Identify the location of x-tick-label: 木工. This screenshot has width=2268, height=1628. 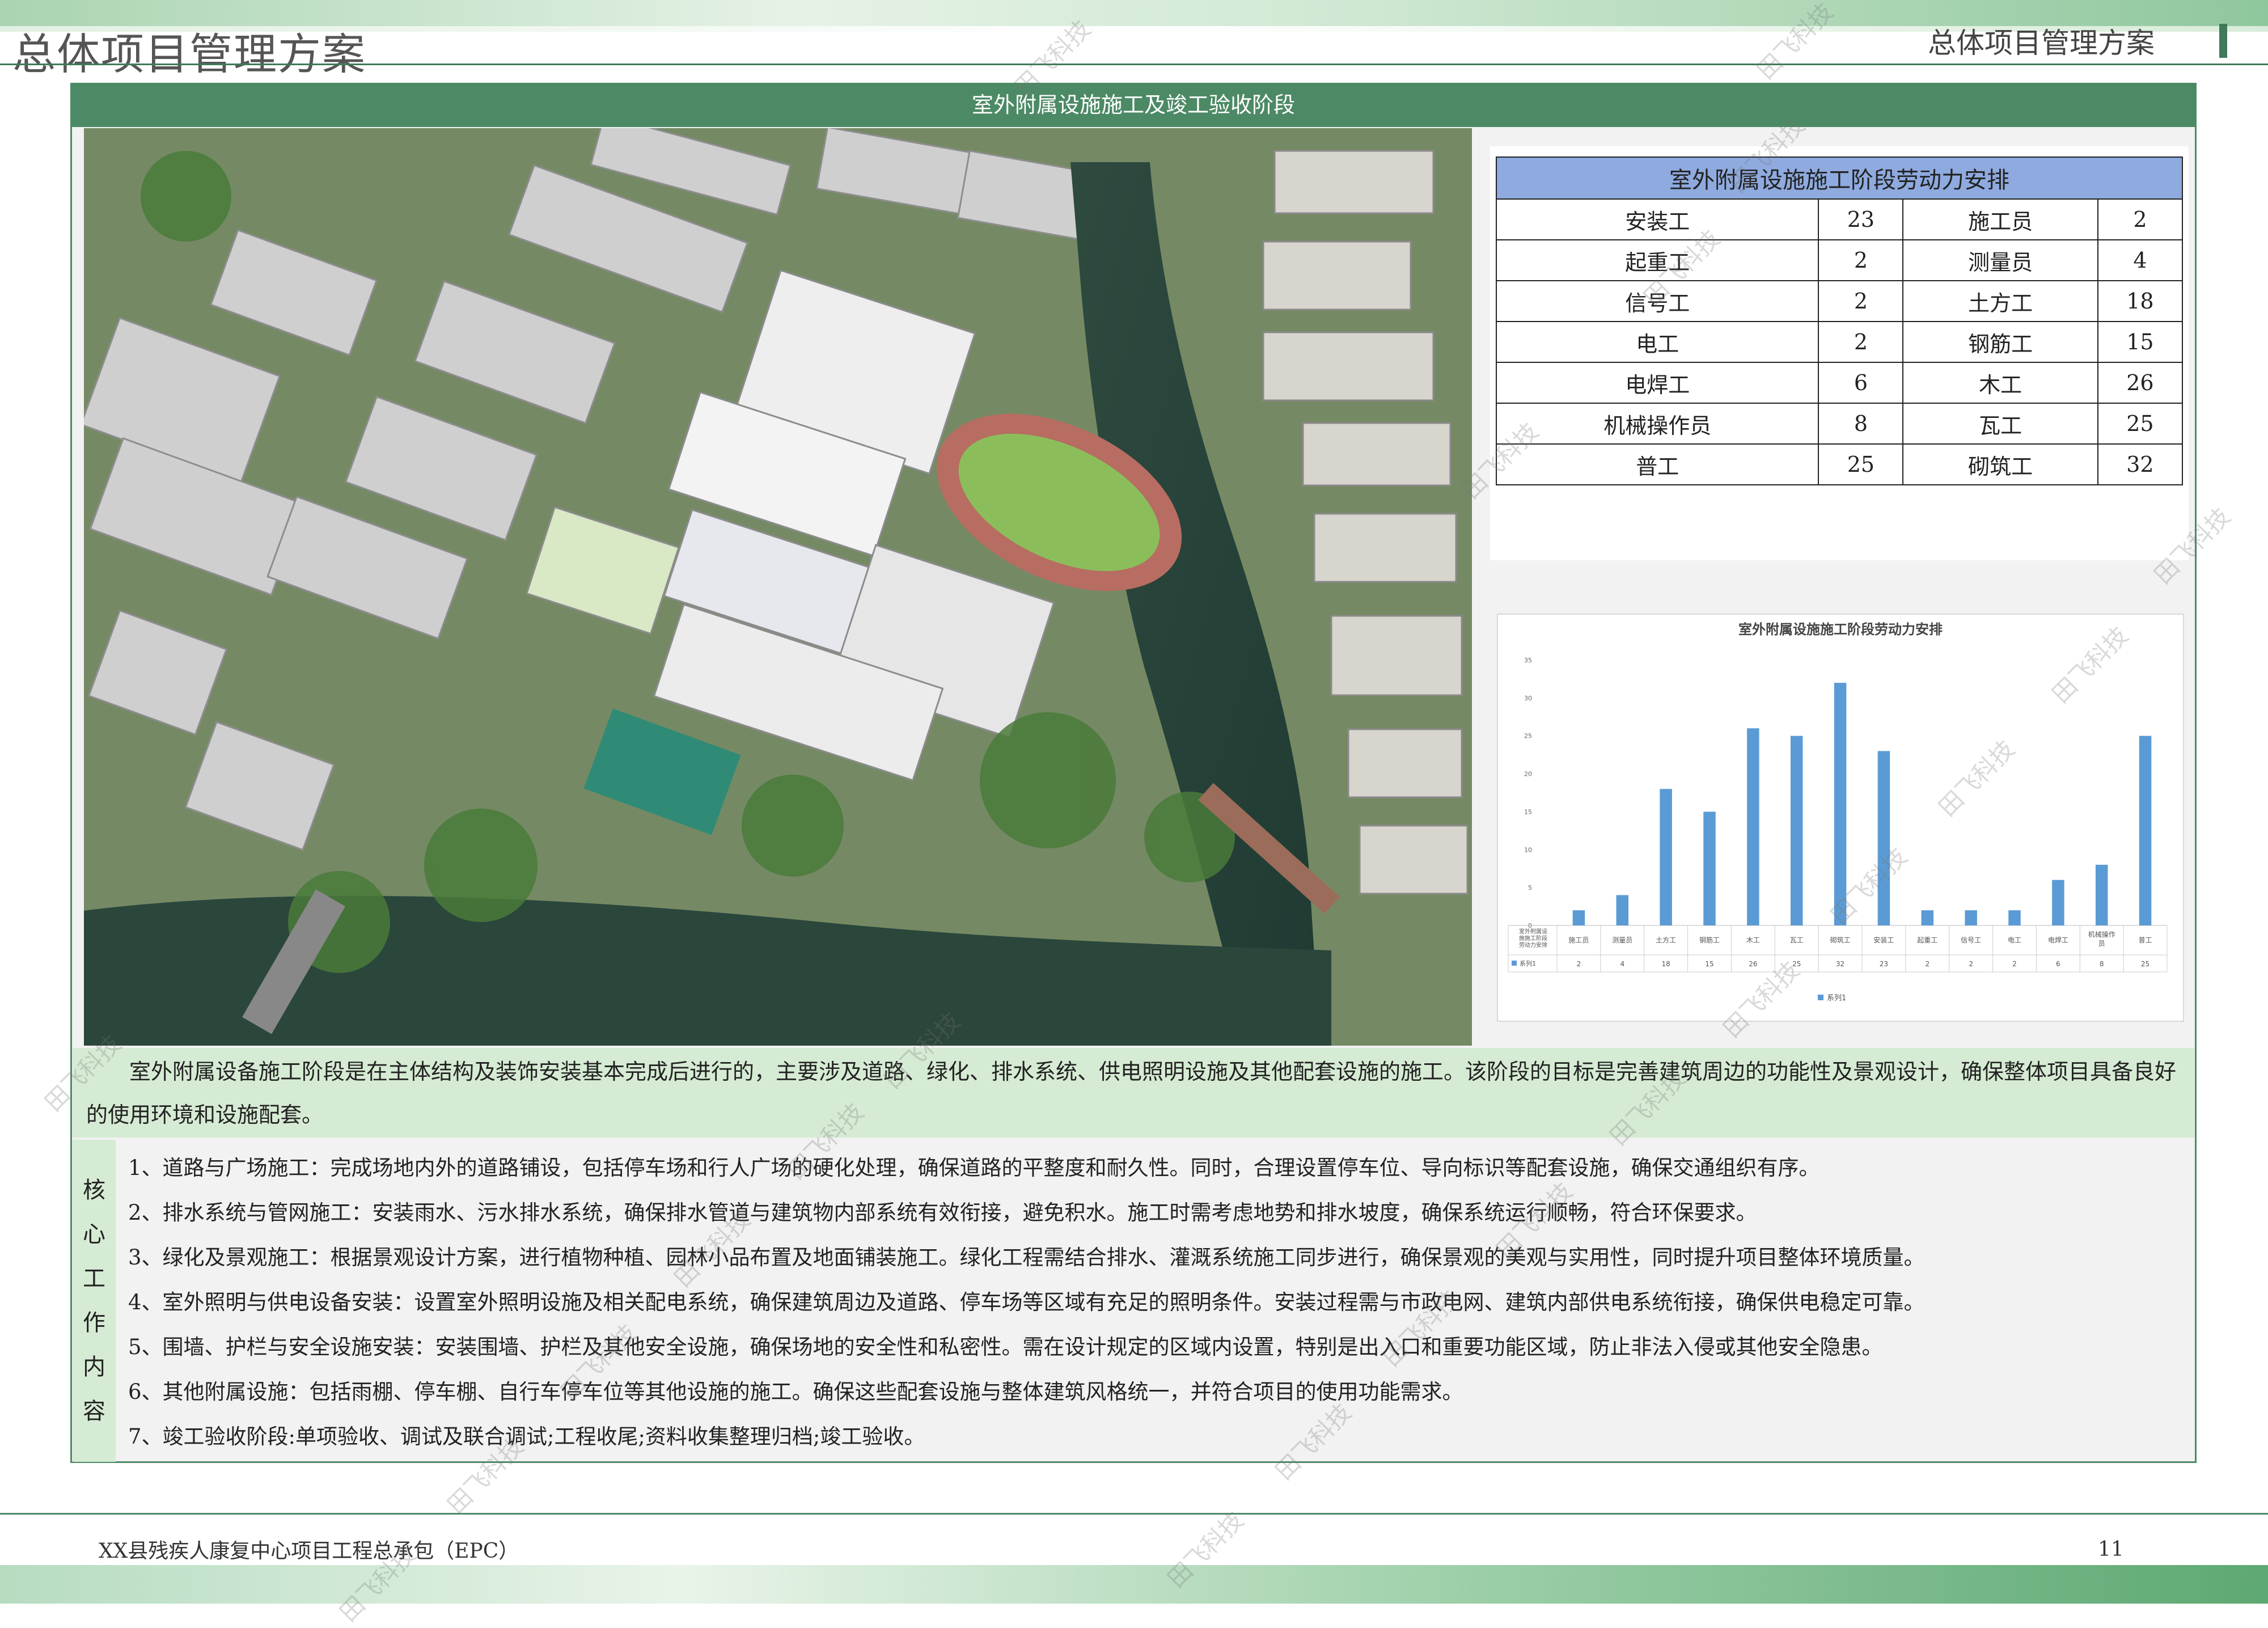
(1753, 940).